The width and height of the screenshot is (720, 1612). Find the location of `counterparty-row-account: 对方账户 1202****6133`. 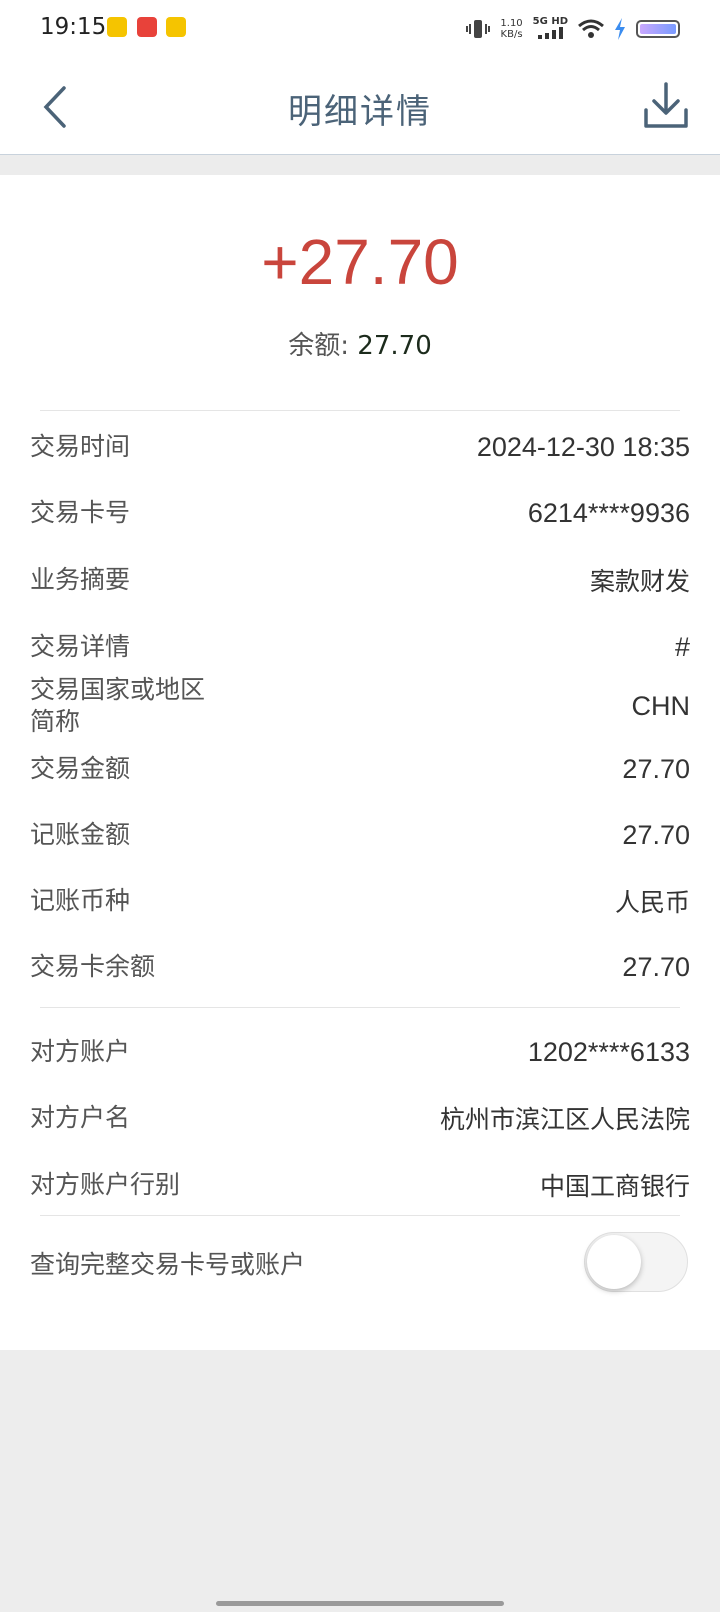

counterparty-row-account: 对方账户 1202****6133 is located at coordinates (360, 1052).